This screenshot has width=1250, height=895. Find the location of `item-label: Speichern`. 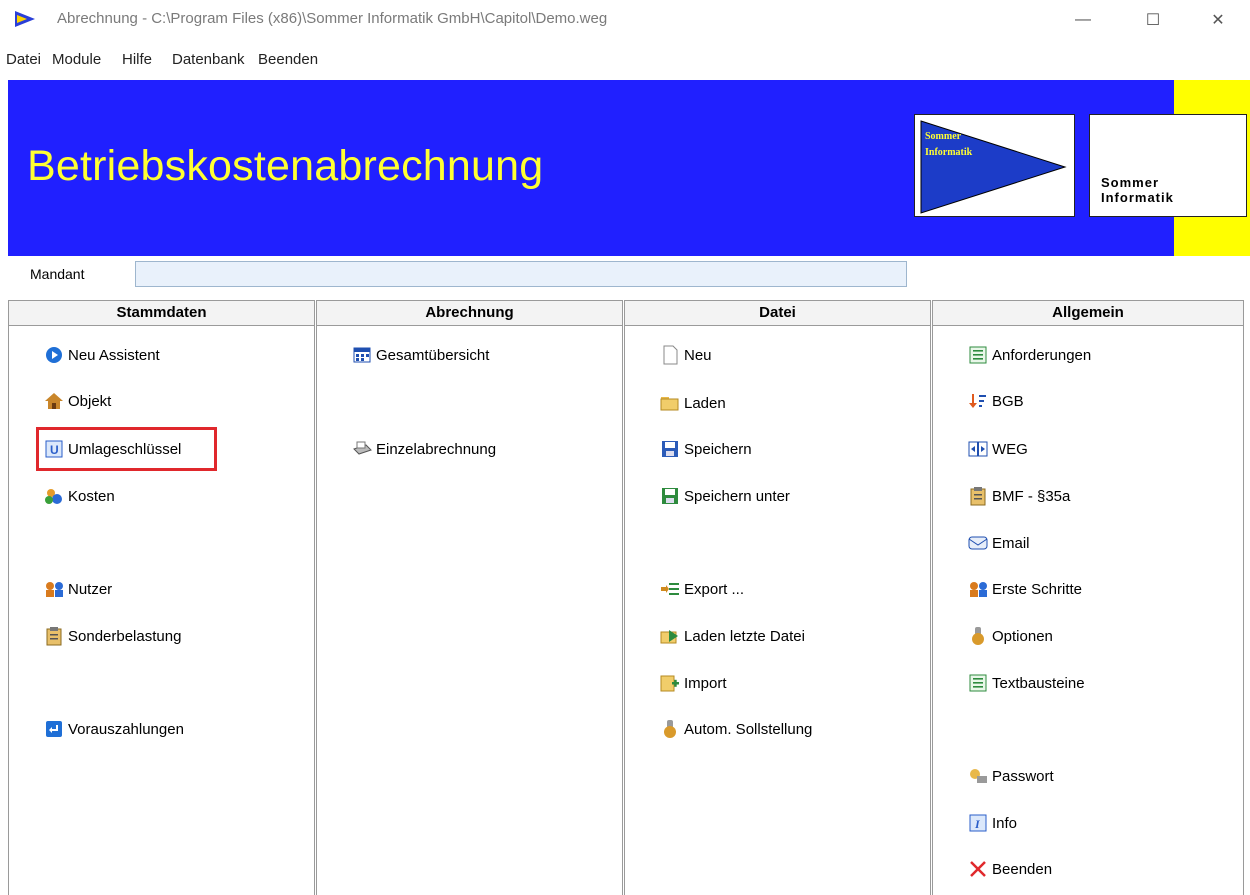

item-label: Speichern is located at coordinates (718, 449).